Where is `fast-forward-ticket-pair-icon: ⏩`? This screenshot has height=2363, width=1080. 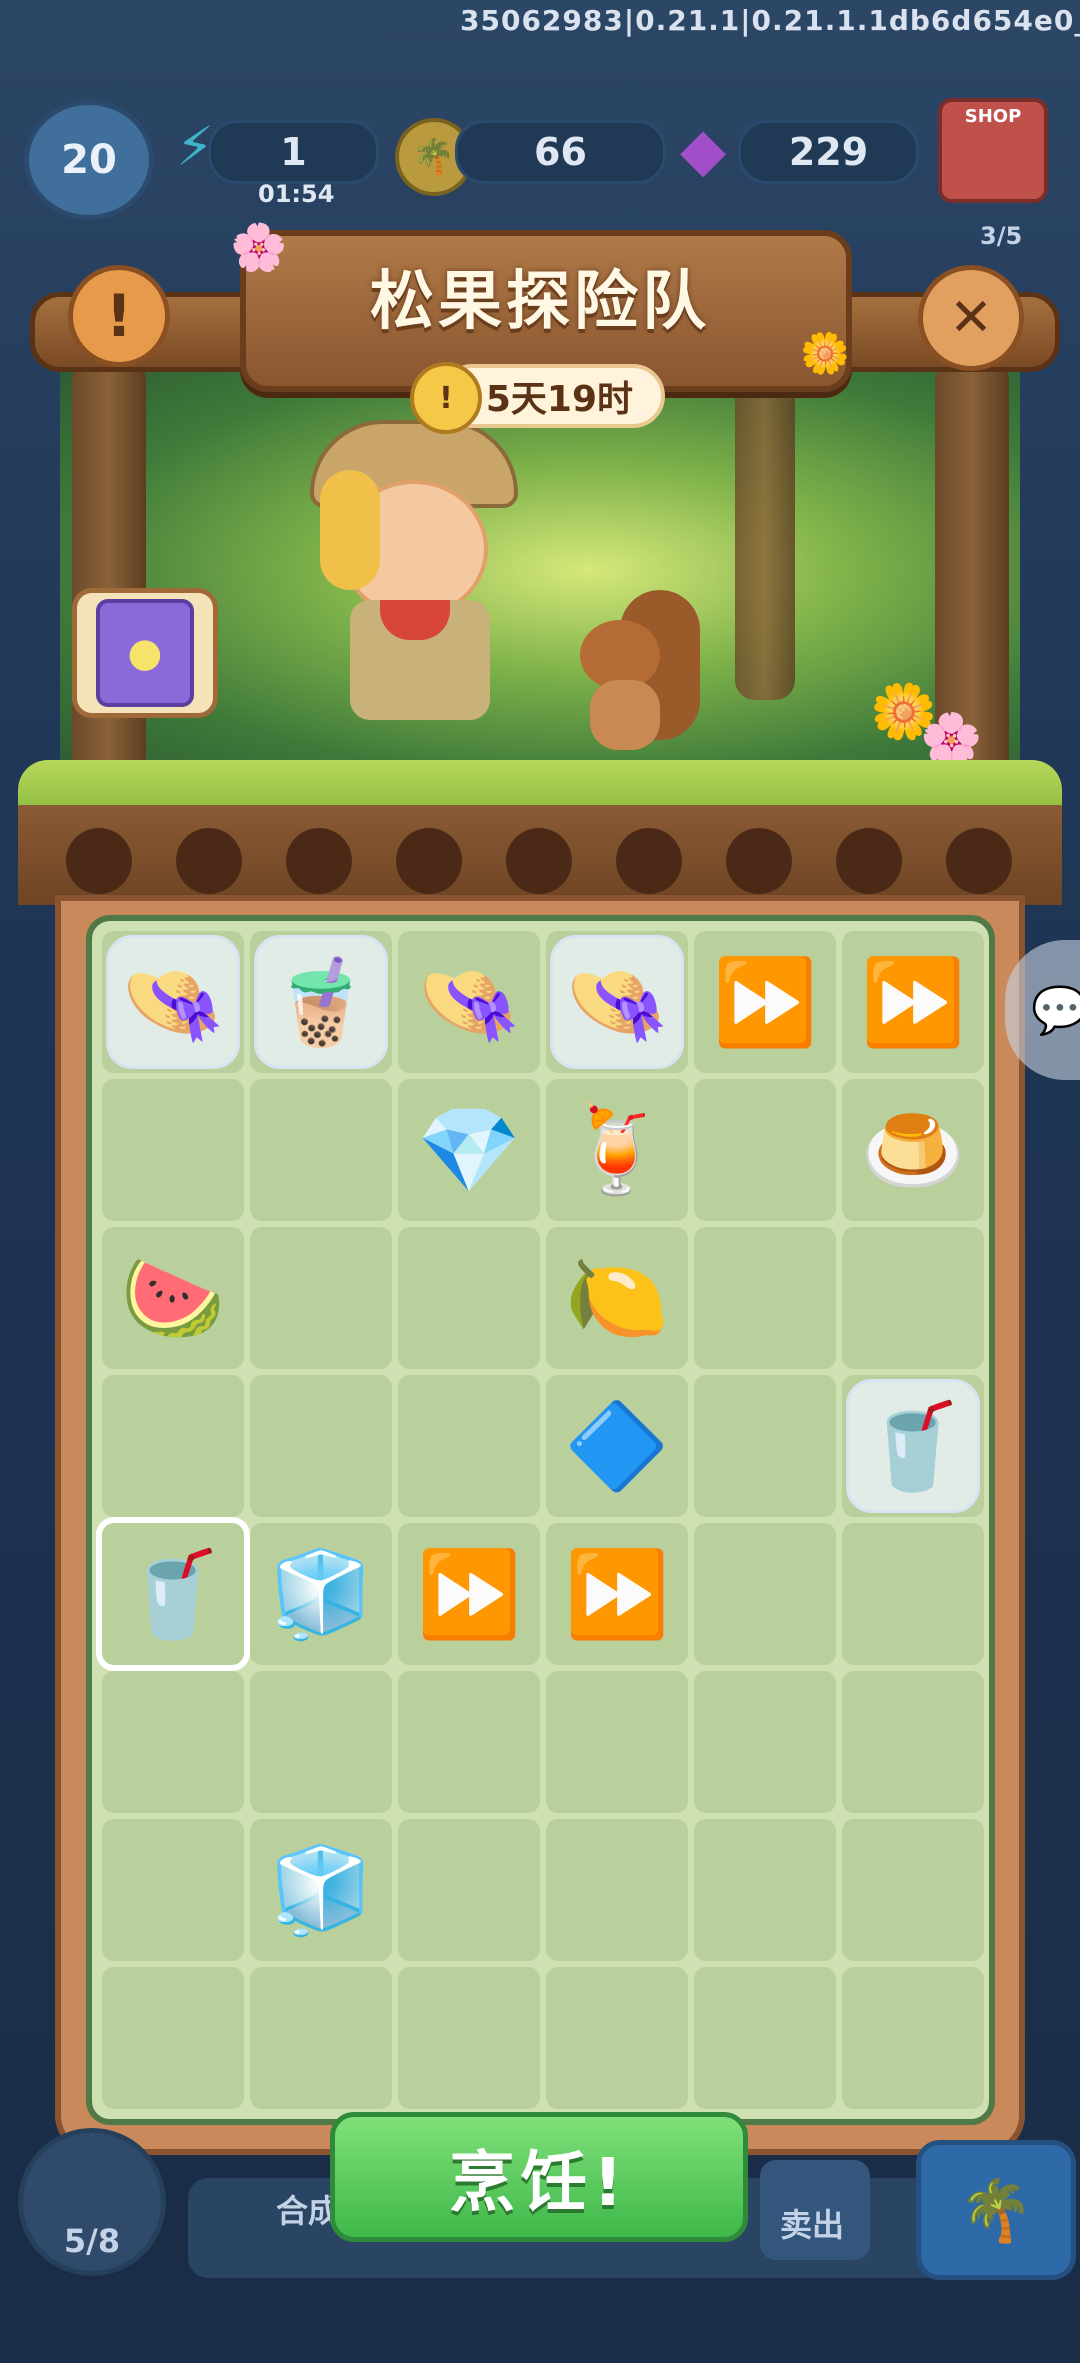 fast-forward-ticket-pair-icon: ⏩ is located at coordinates (617, 1593).